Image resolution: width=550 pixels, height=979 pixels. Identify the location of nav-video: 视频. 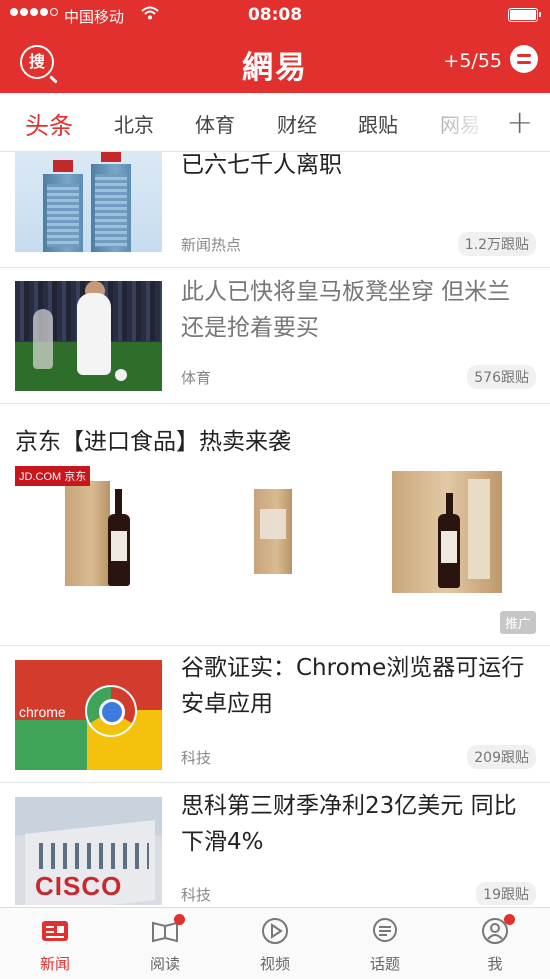
(275, 943).